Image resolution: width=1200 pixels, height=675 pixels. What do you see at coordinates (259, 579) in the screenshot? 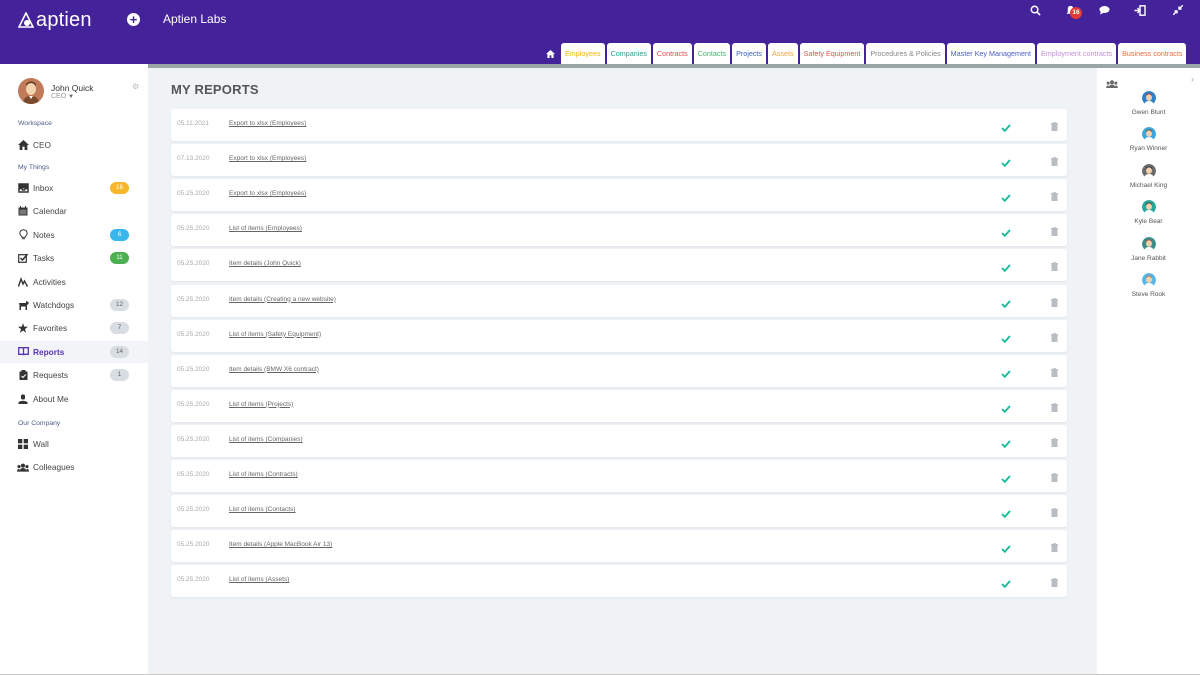
I see `report-link: List of items (Assets)` at bounding box center [259, 579].